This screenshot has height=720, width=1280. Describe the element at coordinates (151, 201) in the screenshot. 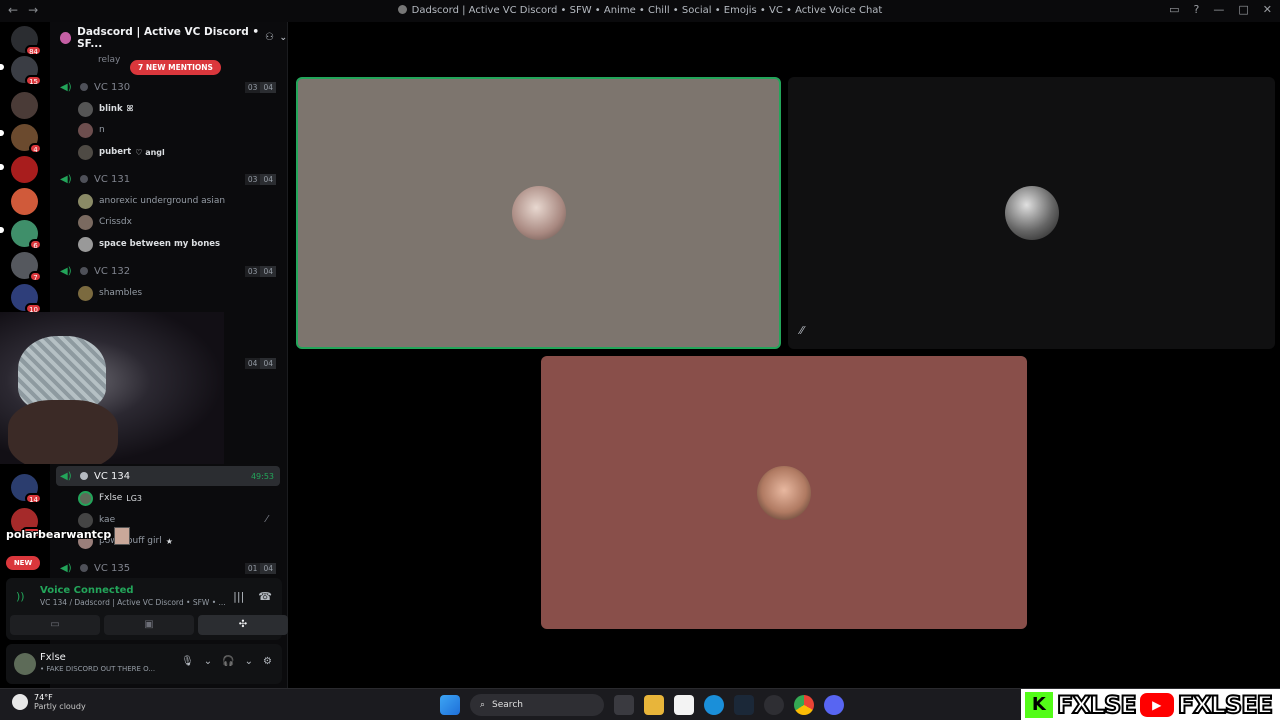

I see `voice-user: anorexic underground asian` at that location.